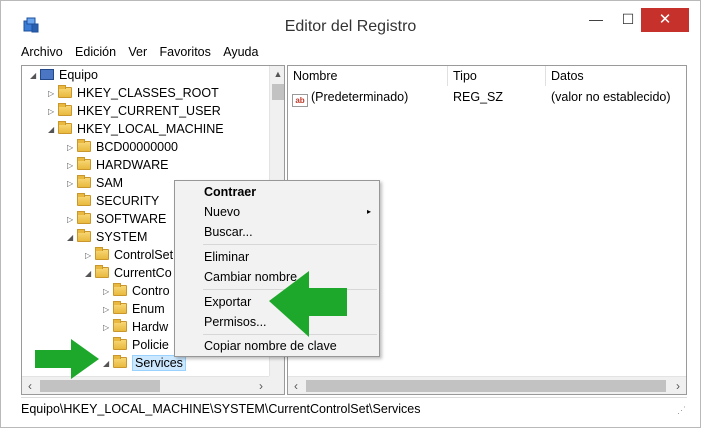 The image size is (701, 428). What do you see at coordinates (95, 183) in the screenshot?
I see `tree-item-sam: ▷ SAM` at bounding box center [95, 183].